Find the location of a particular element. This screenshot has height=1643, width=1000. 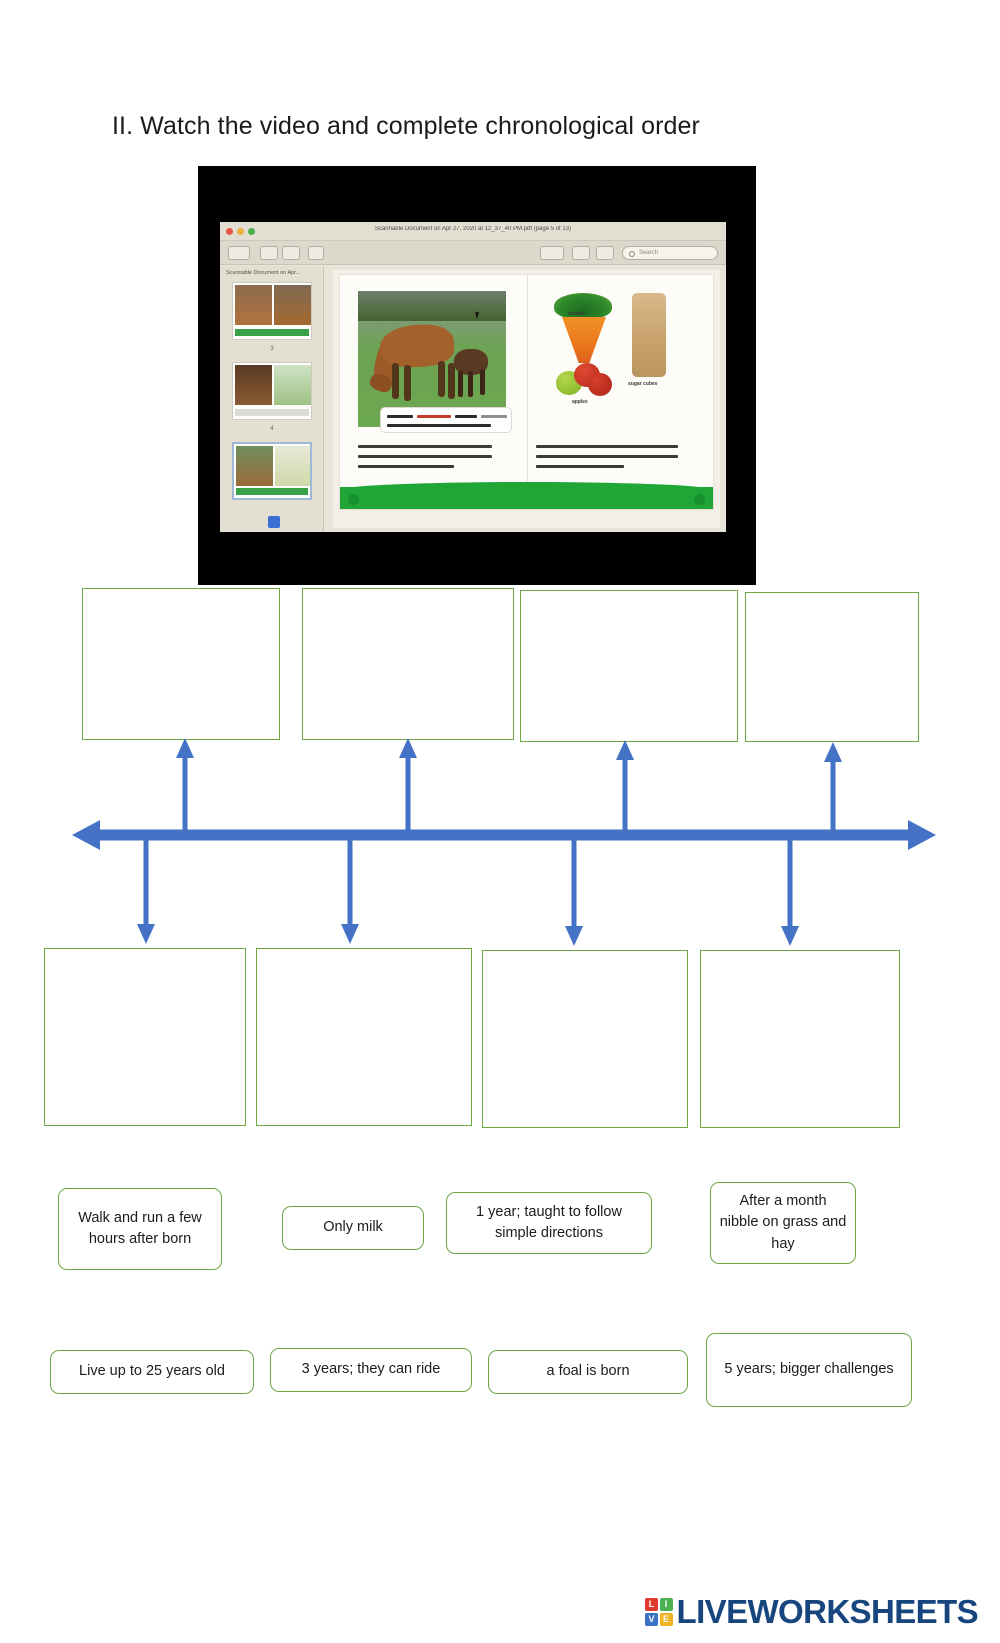

option-chip-foal-is-born: a foal is born is located at coordinates (588, 1372).